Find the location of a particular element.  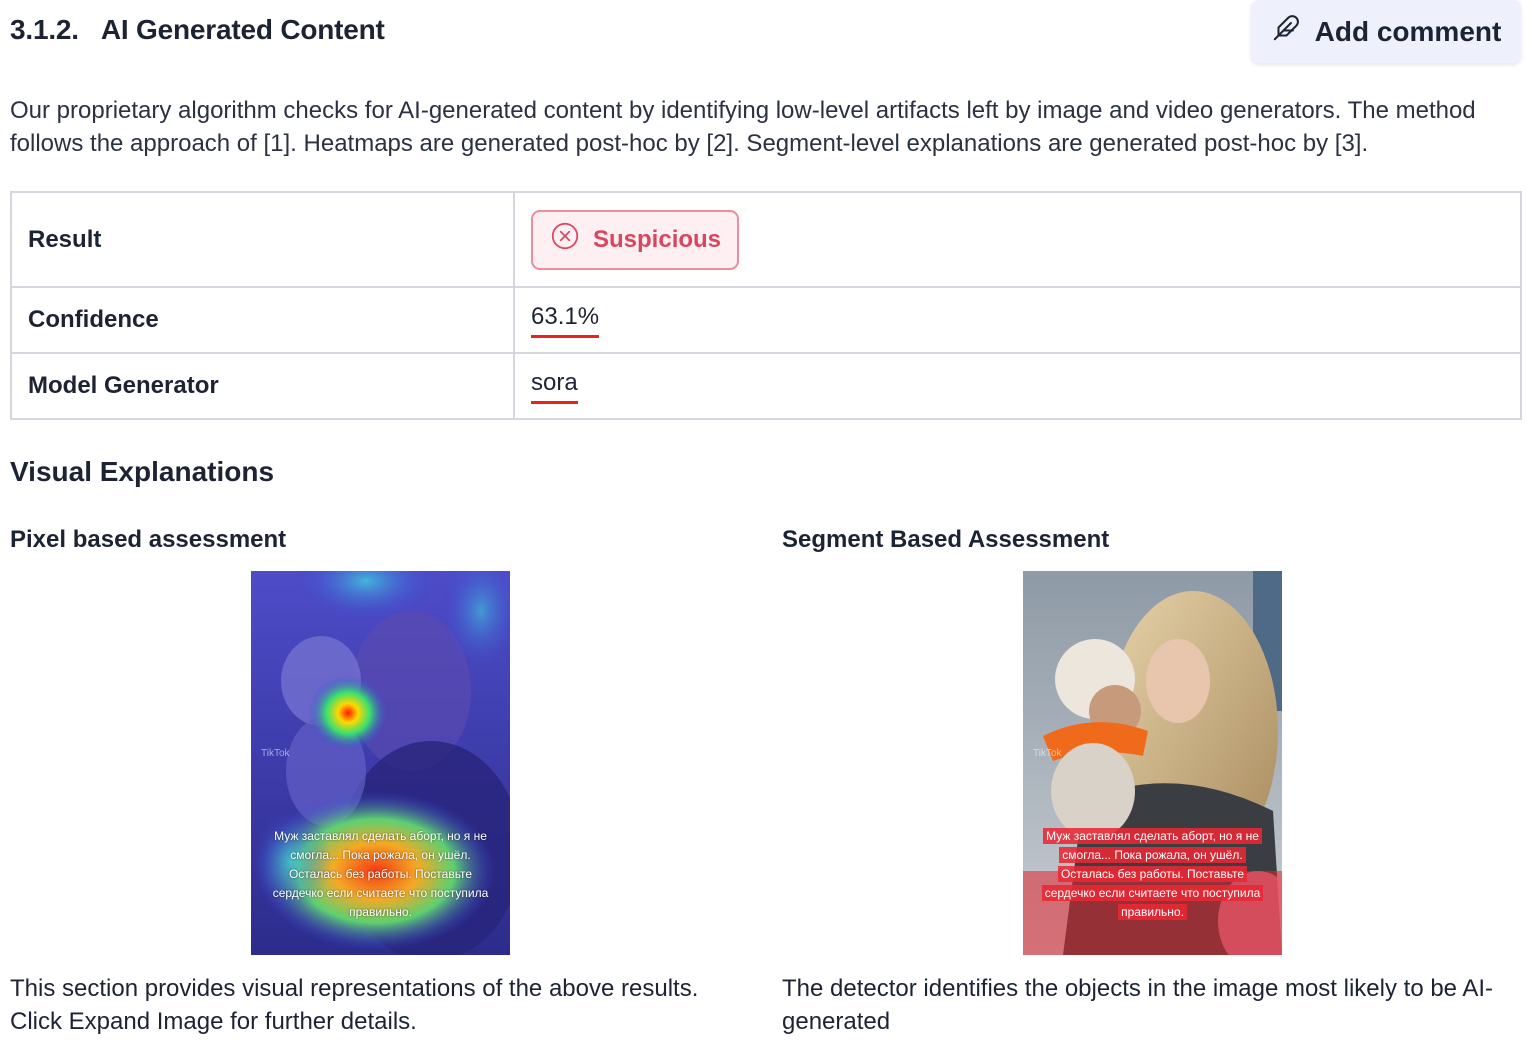

model-generator-value: sora is located at coordinates (554, 386).